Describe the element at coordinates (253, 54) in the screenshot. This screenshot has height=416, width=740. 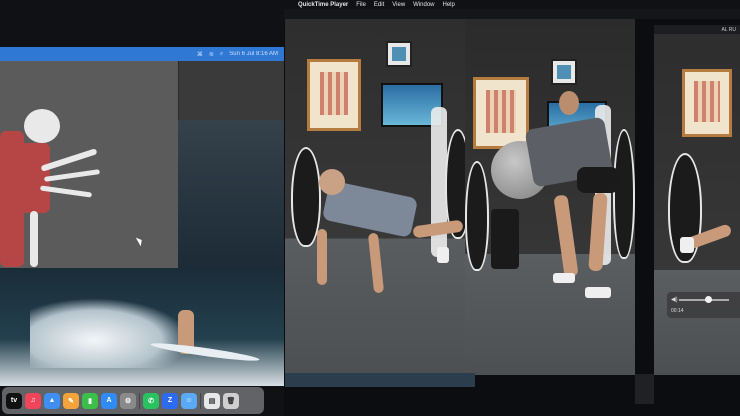
I see `date-time: Sun 6 Jul 8:16 AM` at that location.